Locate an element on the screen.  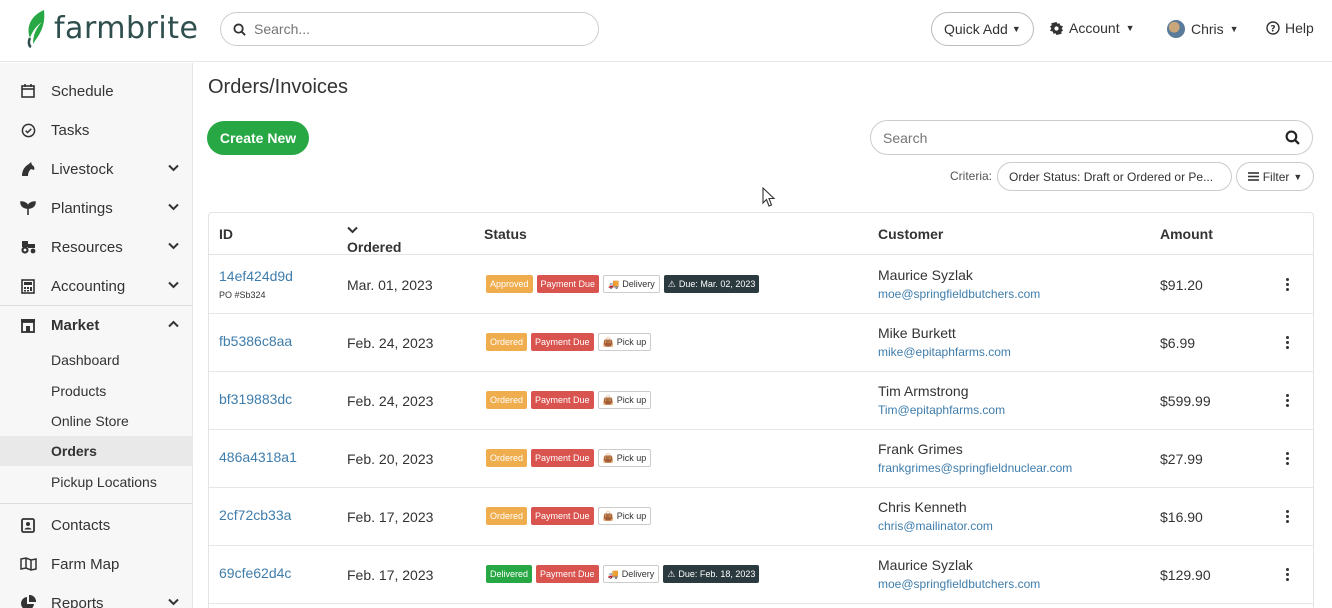
customer-email-link: frankgrimes@springfieldnuclear.com is located at coordinates (975, 468).